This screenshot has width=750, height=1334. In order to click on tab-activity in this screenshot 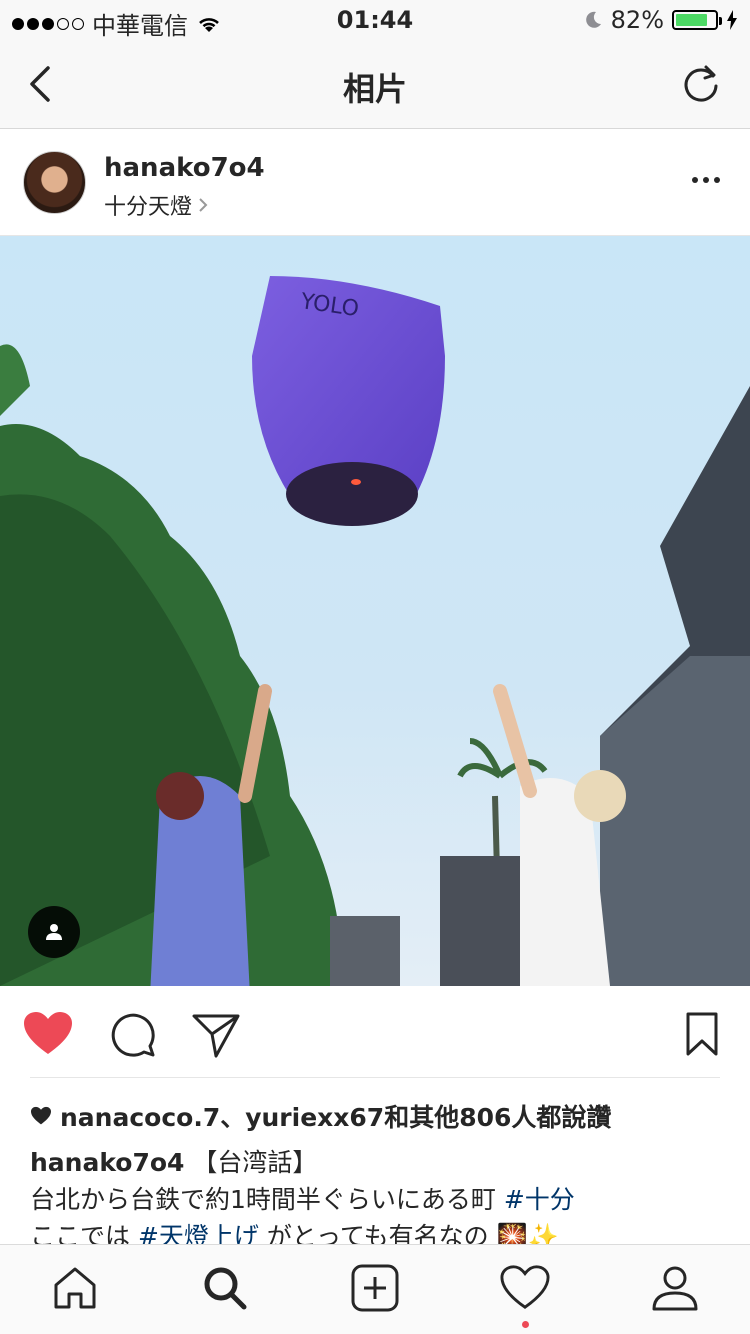, I will do `click(525, 1288)`.